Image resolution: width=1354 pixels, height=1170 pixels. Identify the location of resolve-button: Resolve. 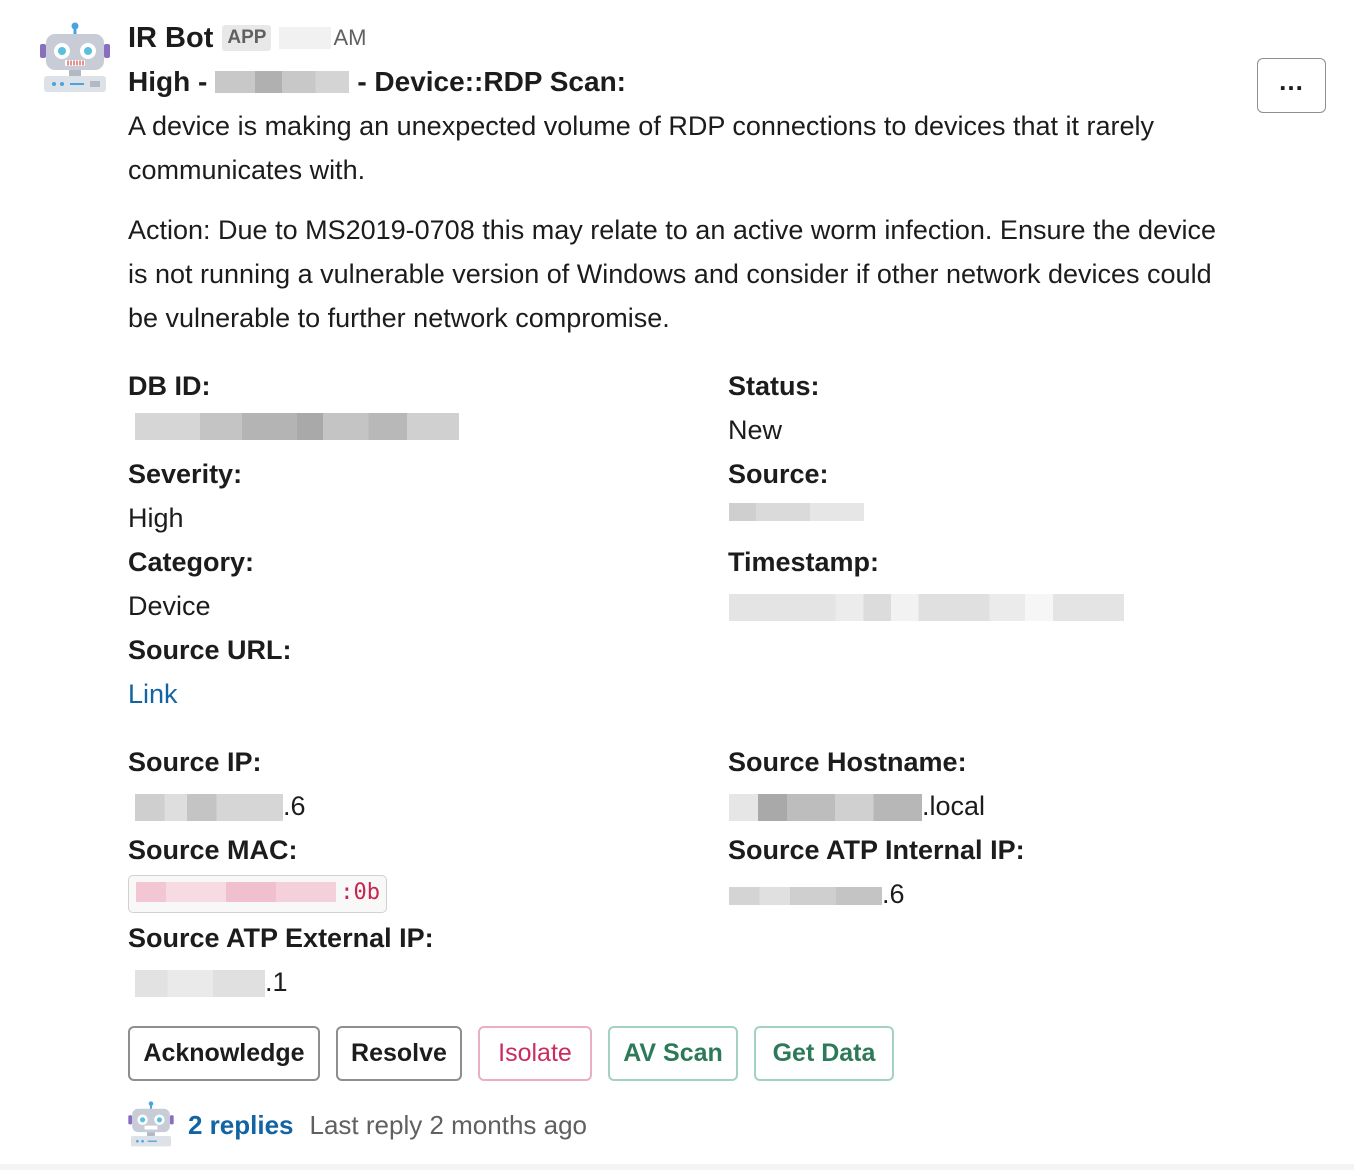
(399, 1053).